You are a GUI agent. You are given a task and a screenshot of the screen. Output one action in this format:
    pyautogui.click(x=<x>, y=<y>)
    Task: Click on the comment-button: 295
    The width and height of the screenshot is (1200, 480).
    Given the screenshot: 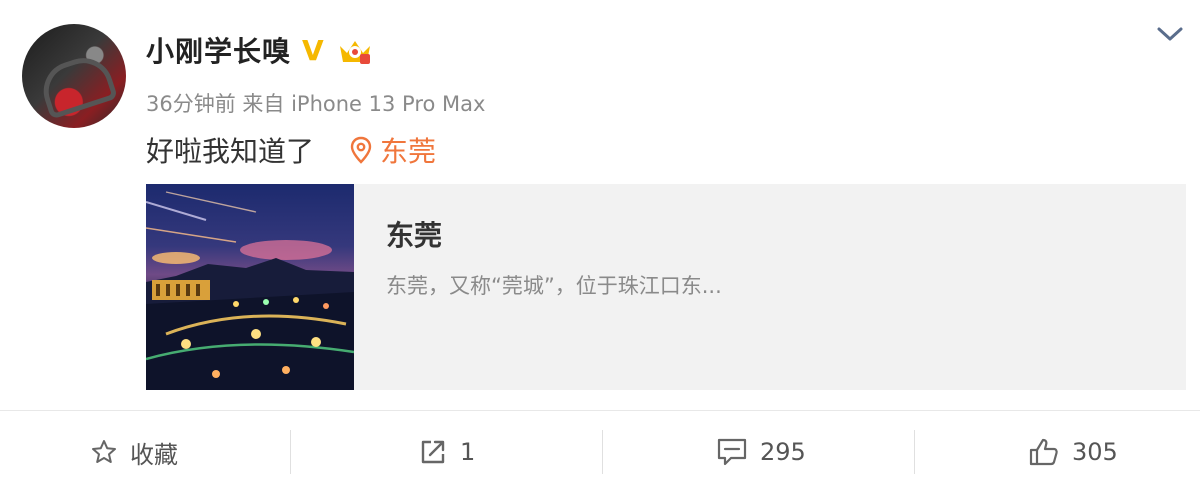 What is the action you would take?
    pyautogui.click(x=761, y=452)
    